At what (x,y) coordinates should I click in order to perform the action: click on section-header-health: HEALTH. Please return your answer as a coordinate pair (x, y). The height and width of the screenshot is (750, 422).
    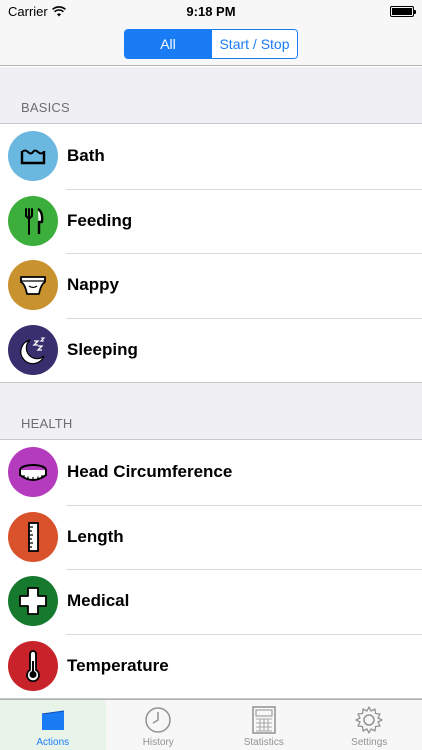
    Looking at the image, I should click on (47, 423).